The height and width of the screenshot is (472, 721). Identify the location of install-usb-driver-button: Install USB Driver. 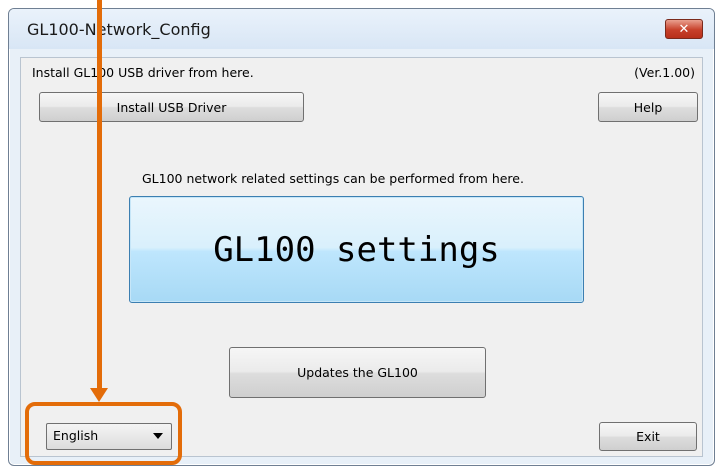
(171, 107).